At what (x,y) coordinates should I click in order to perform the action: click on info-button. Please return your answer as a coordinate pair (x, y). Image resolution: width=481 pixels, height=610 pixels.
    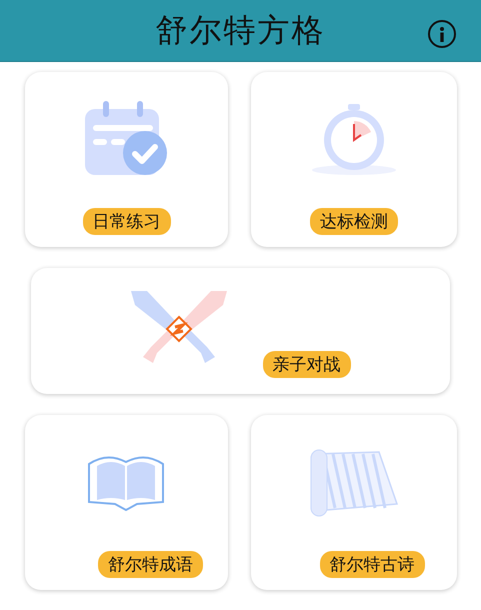
    Looking at the image, I should click on (442, 34).